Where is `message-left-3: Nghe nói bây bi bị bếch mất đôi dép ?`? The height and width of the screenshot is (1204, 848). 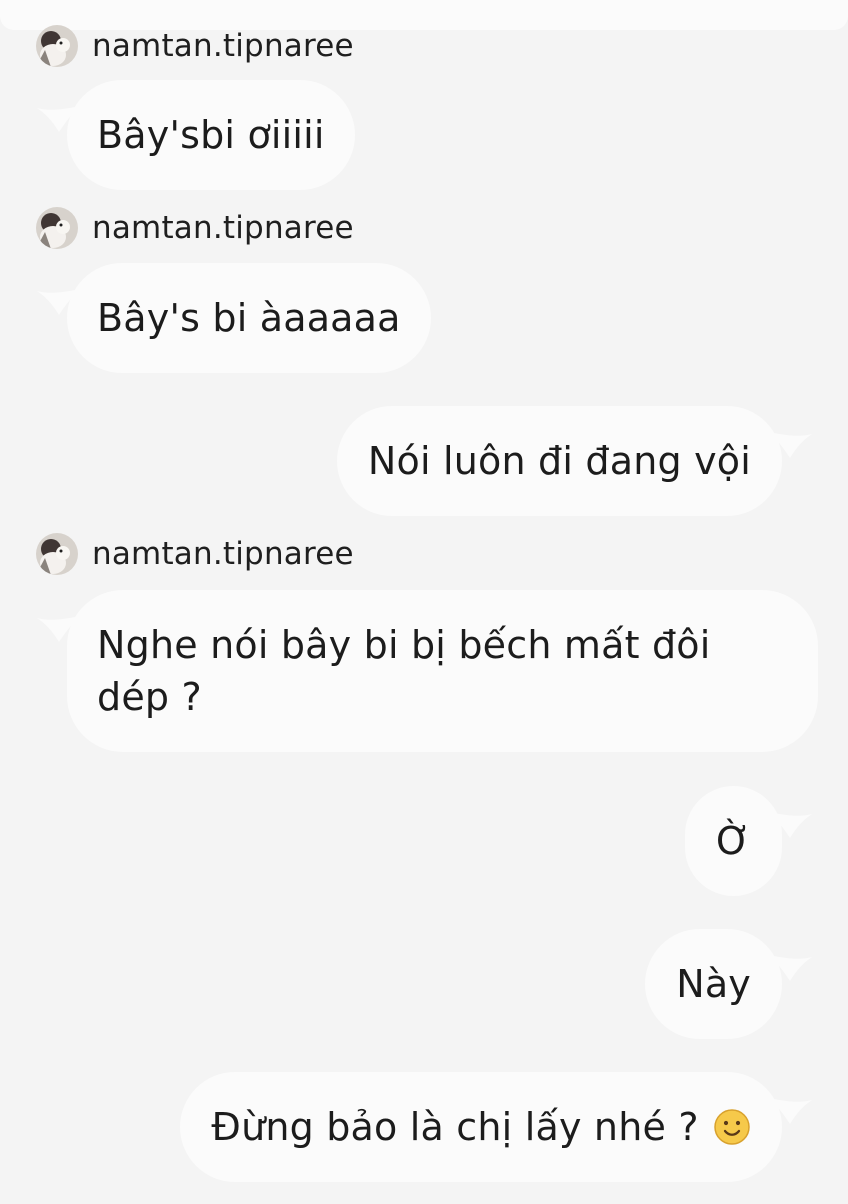 message-left-3: Nghe nói bây bi bị bếch mất đôi dép ? is located at coordinates (427, 671).